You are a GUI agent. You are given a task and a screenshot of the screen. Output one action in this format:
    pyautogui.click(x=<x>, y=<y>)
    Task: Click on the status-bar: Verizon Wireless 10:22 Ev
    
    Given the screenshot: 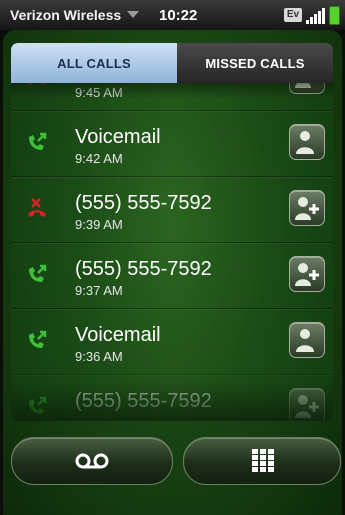 What is the action you would take?
    pyautogui.click(x=172, y=15)
    